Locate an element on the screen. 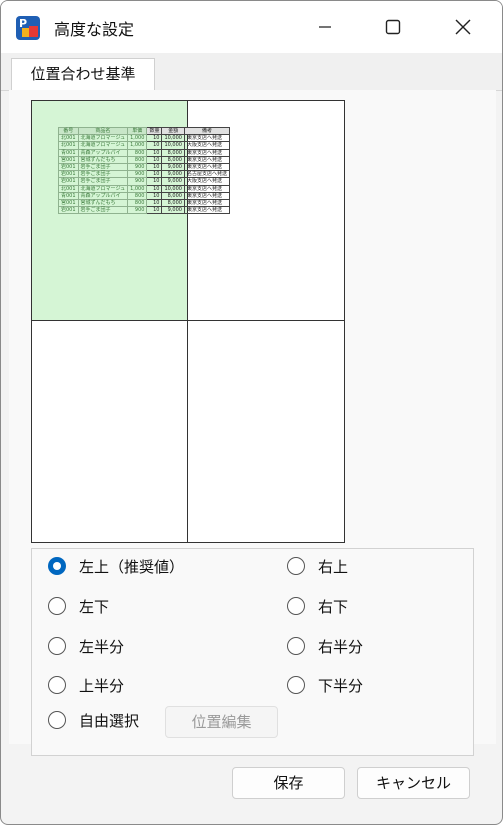 The image size is (503, 825). maximize-icon is located at coordinates (393, 27).